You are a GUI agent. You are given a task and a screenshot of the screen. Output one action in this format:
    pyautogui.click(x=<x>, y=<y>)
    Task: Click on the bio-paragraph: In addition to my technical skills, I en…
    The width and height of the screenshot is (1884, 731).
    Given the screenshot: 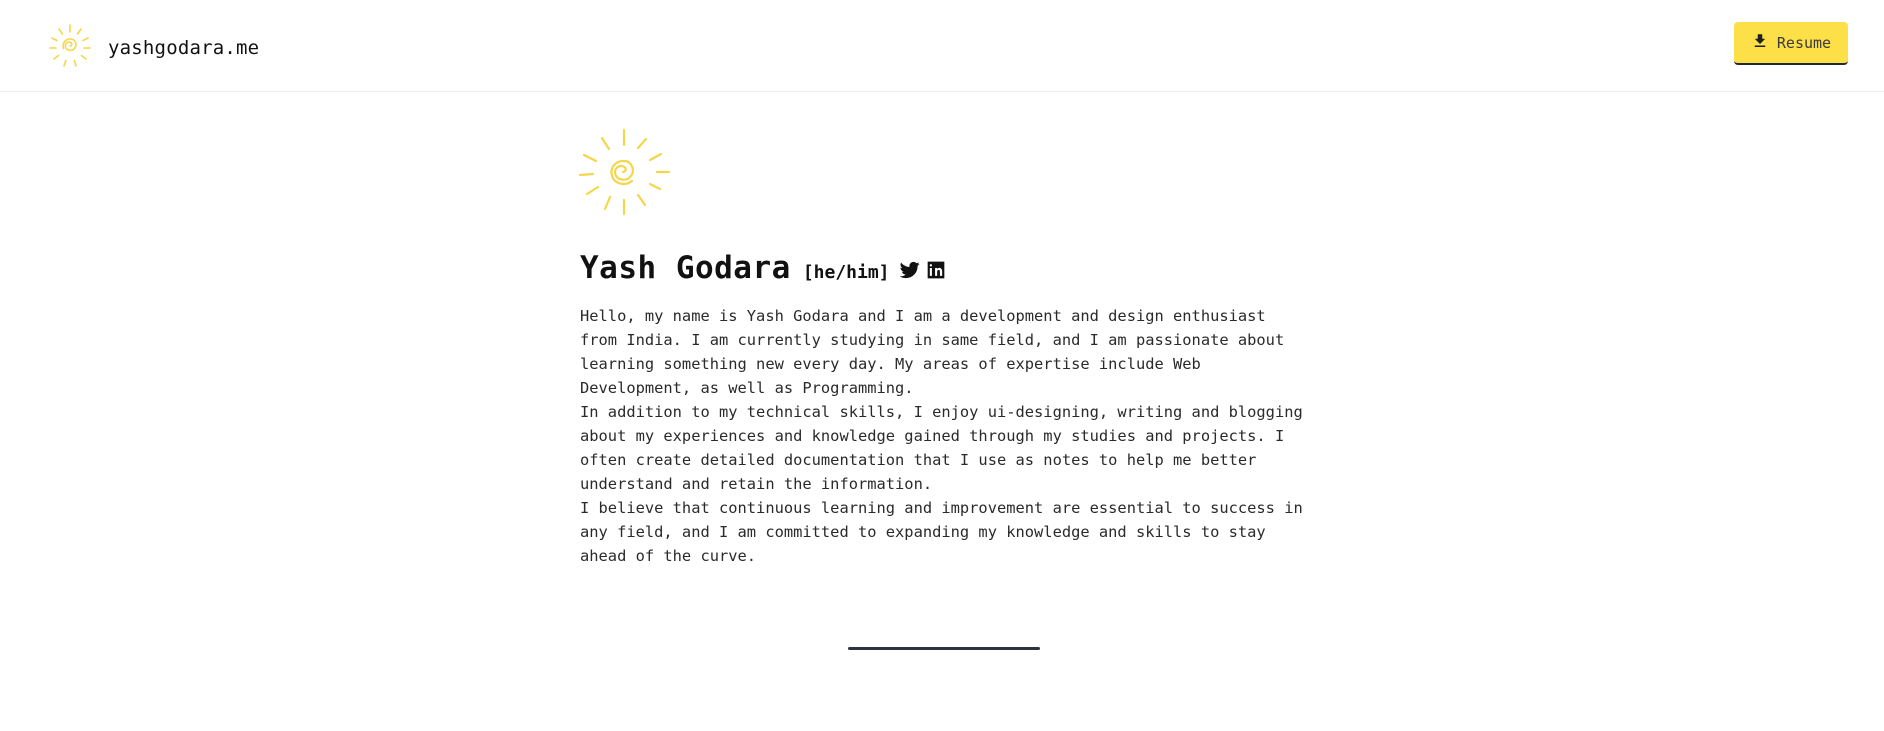 What is the action you would take?
    pyautogui.click(x=941, y=448)
    